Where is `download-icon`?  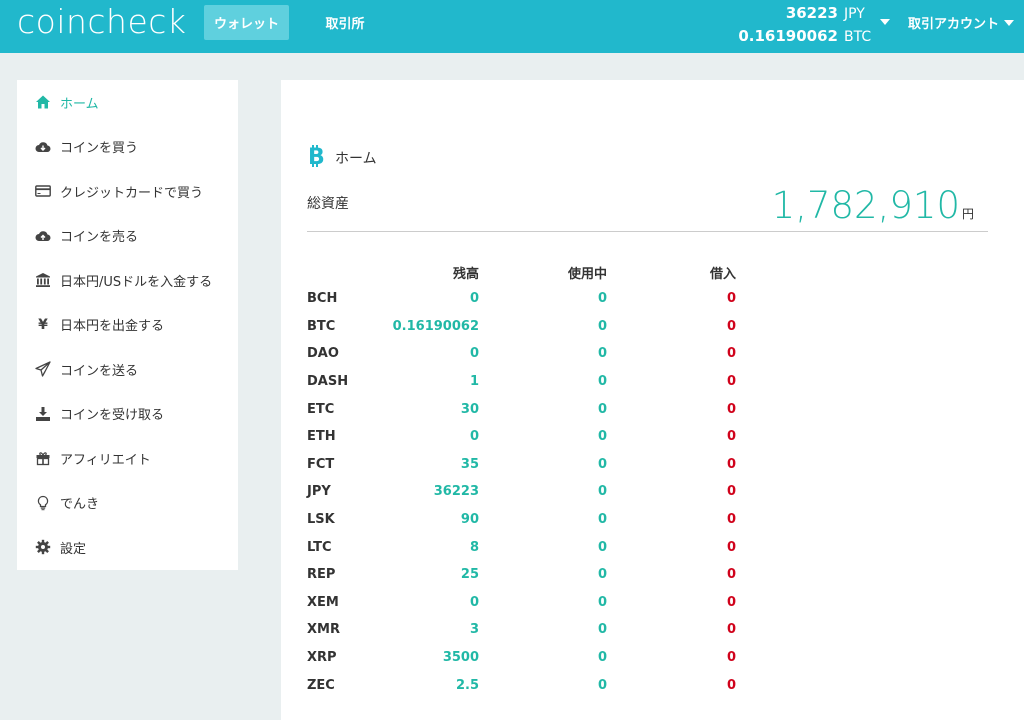 download-icon is located at coordinates (43, 414).